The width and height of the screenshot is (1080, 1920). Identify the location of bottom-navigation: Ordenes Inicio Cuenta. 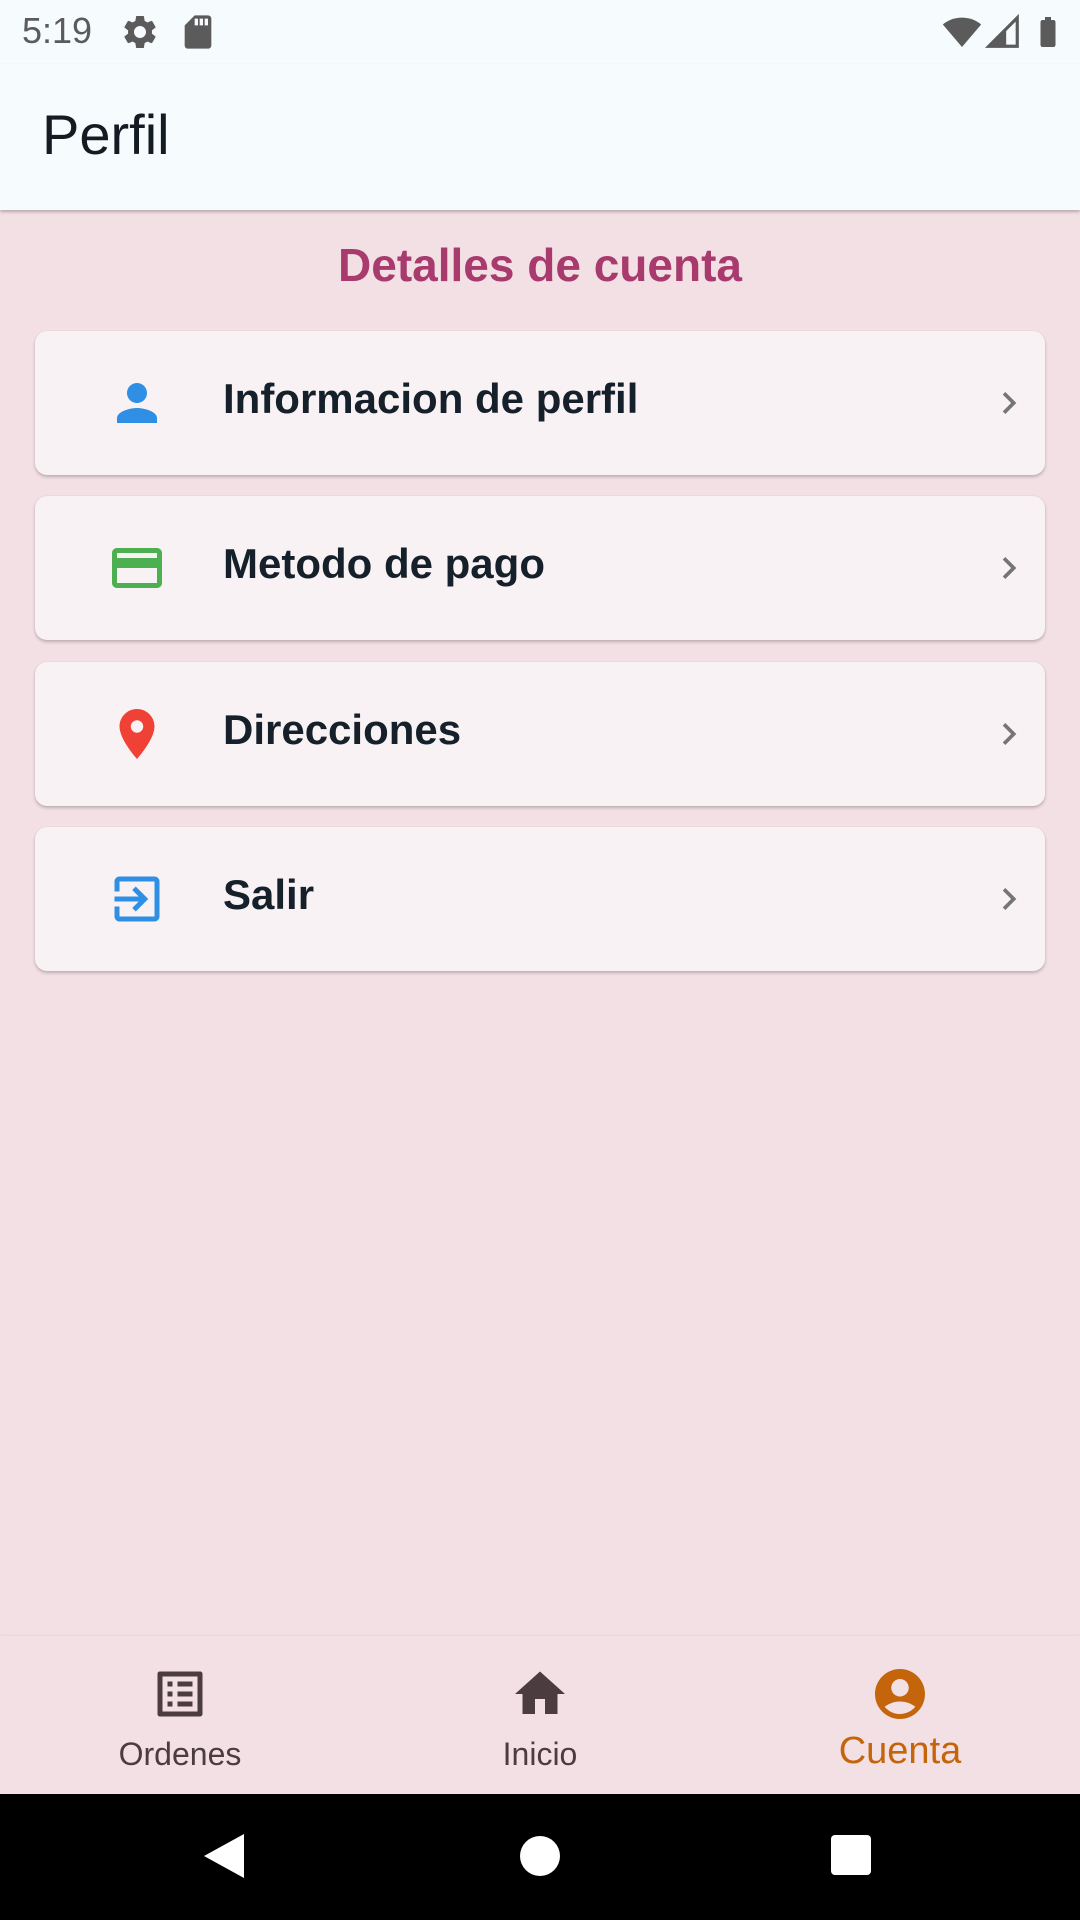
(540, 1715).